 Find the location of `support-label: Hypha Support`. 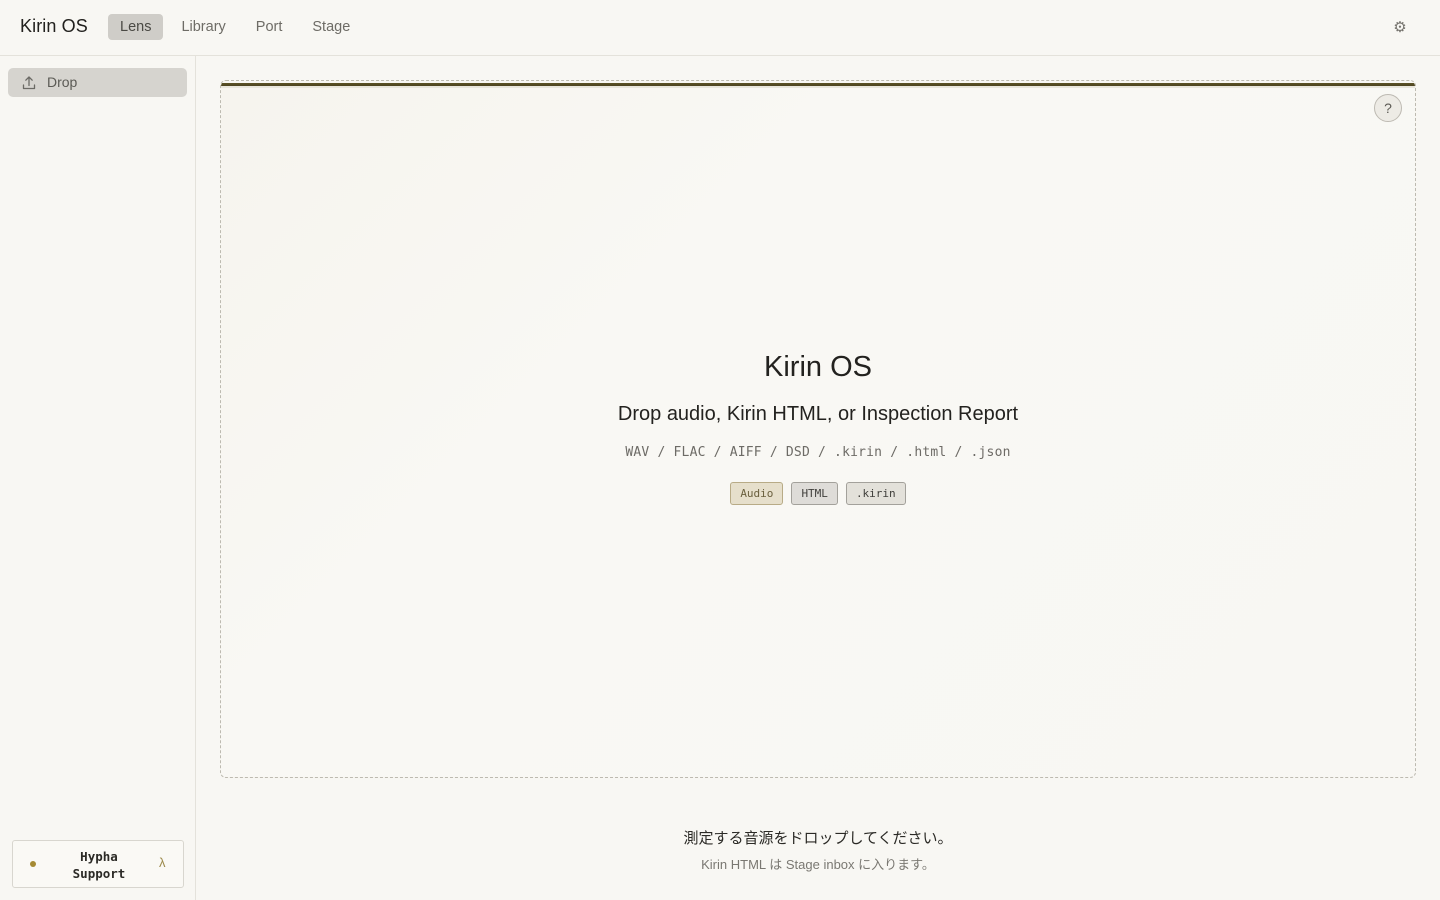

support-label: Hypha Support is located at coordinates (99, 865).